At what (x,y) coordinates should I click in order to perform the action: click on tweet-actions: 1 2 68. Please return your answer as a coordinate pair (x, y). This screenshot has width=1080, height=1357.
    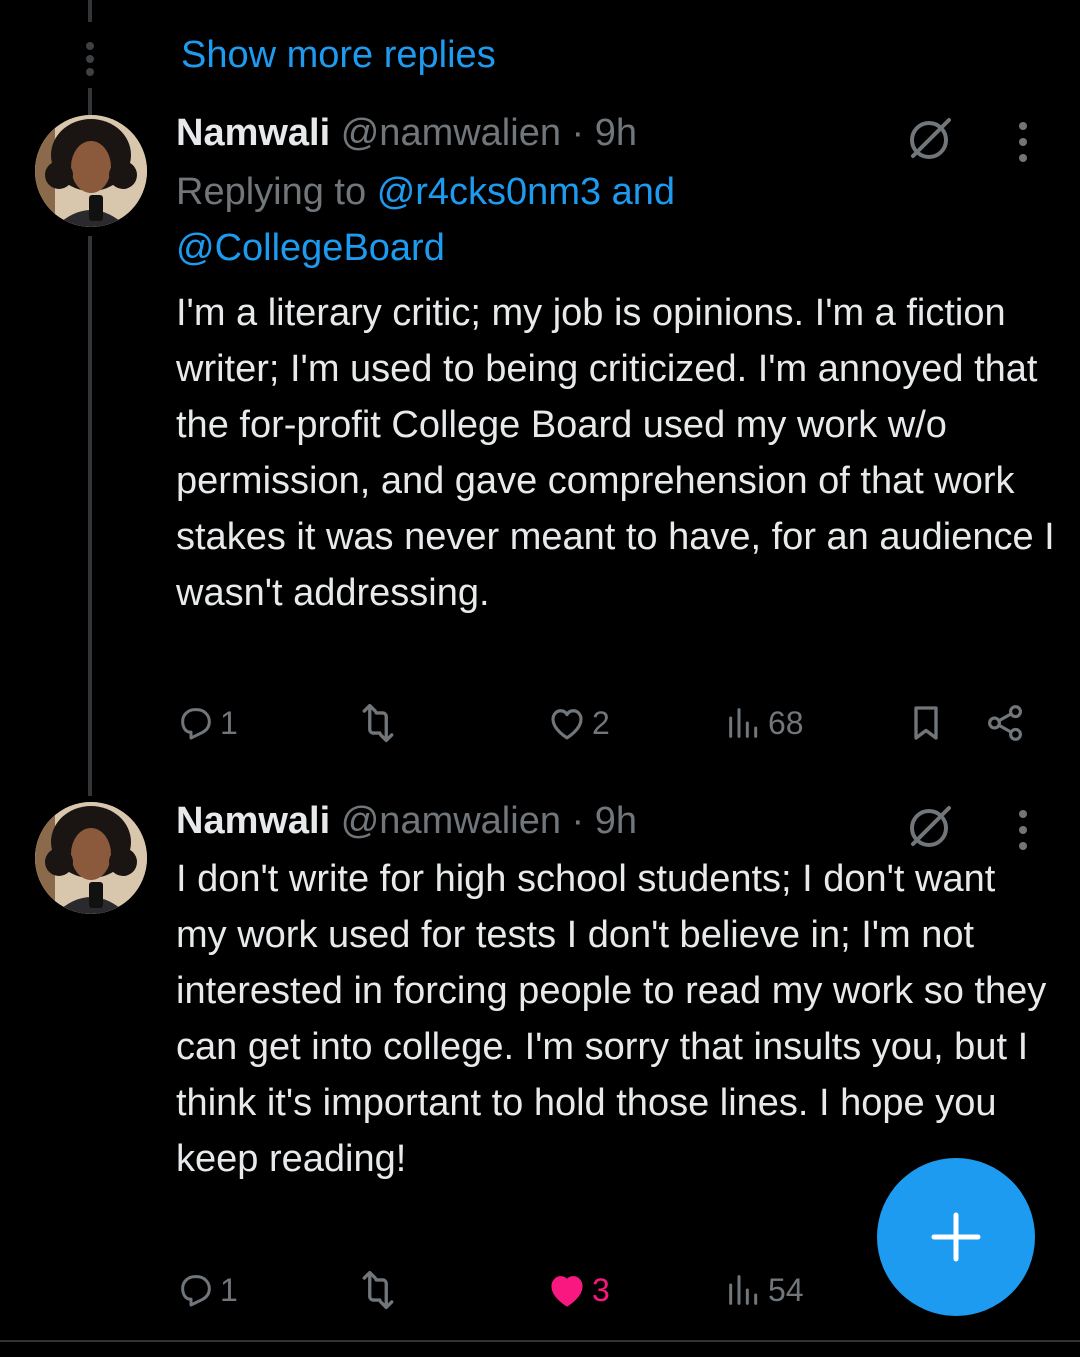
    Looking at the image, I should click on (606, 723).